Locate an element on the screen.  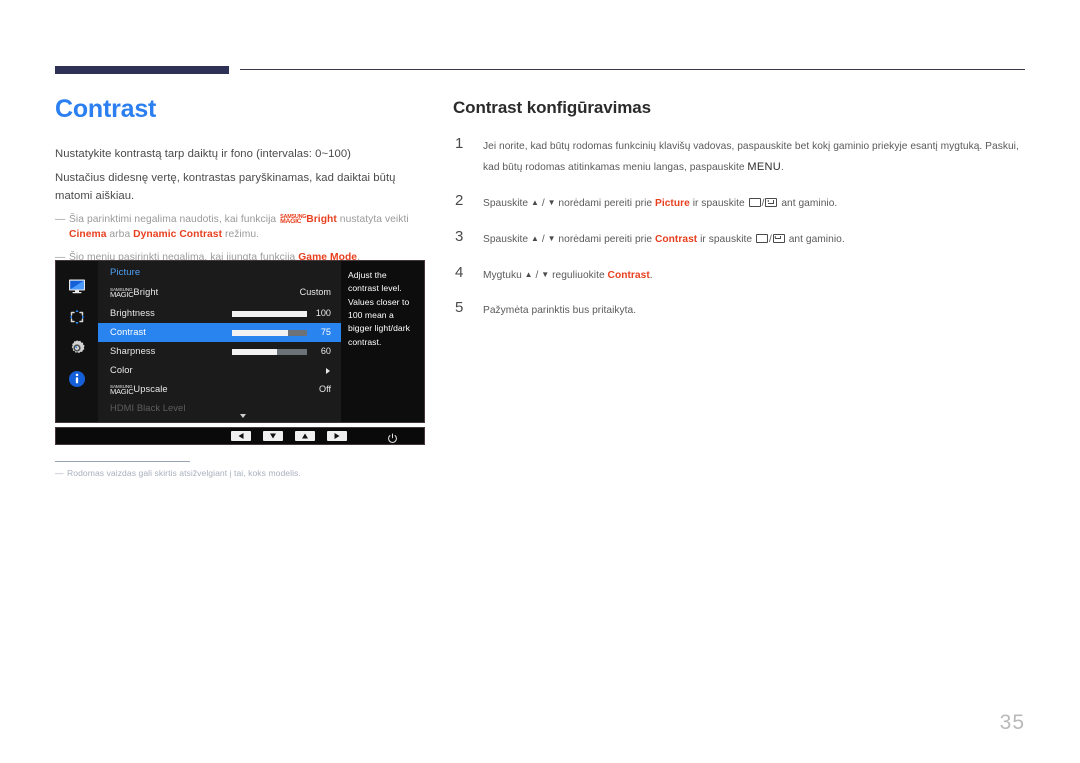
step-3-part4: ant gaminio. is located at coordinates (815, 239).